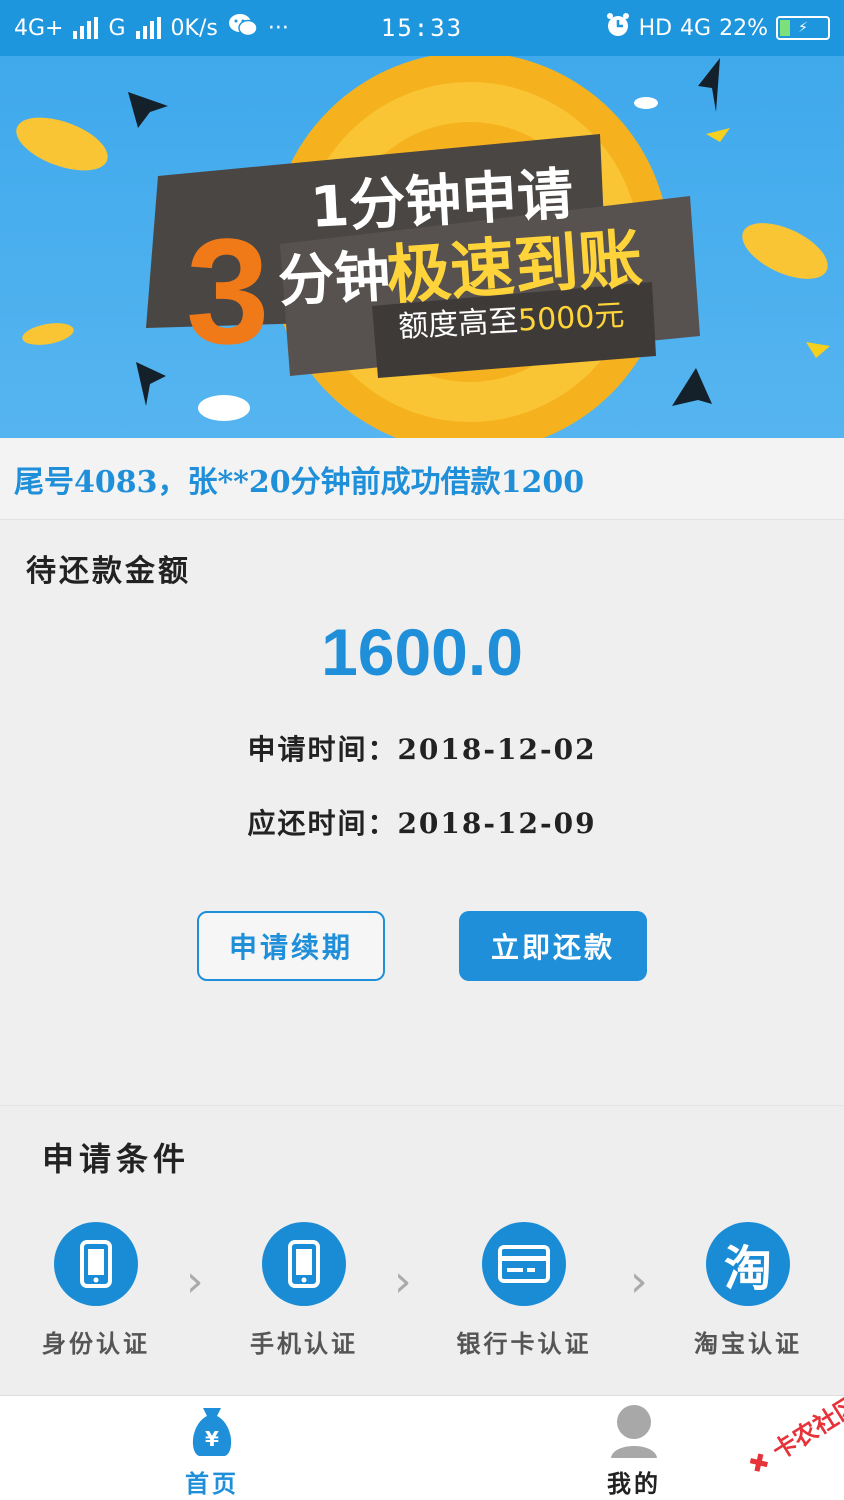  Describe the element at coordinates (212, 1483) in the screenshot. I see `nav-home-label: 首页` at that location.